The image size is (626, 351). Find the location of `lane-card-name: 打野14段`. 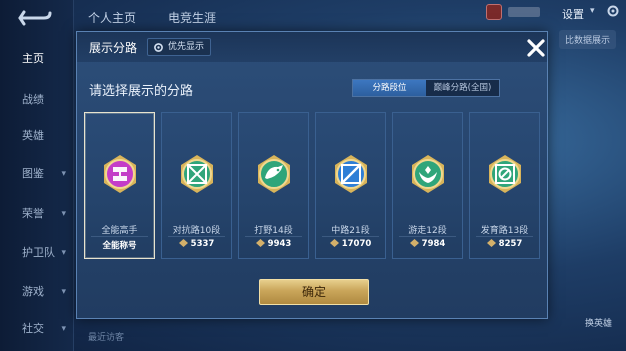

lane-card-name: 打野14段 is located at coordinates (273, 231).